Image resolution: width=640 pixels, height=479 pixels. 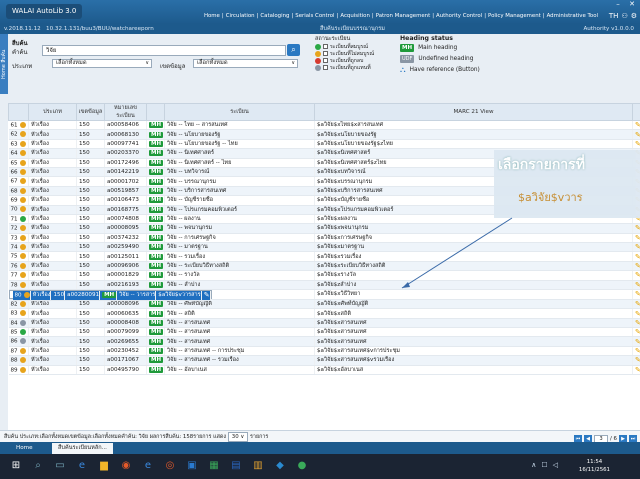 What do you see at coordinates (192, 466) in the screenshot?
I see `outlook-icon: ▣` at bounding box center [192, 466].